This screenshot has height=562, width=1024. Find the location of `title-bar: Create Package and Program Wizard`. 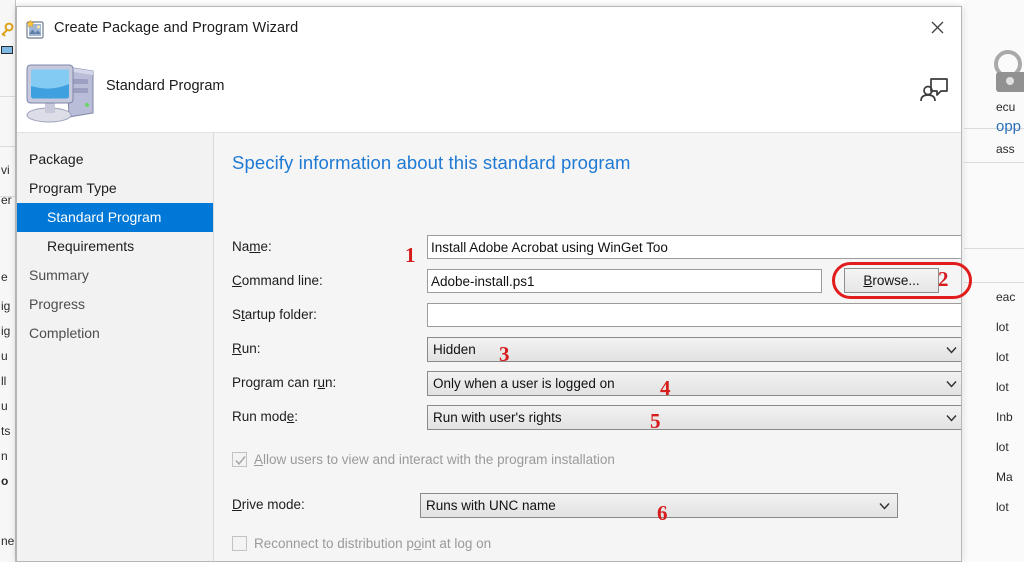

title-bar: Create Package and Program Wizard is located at coordinates (489, 29).